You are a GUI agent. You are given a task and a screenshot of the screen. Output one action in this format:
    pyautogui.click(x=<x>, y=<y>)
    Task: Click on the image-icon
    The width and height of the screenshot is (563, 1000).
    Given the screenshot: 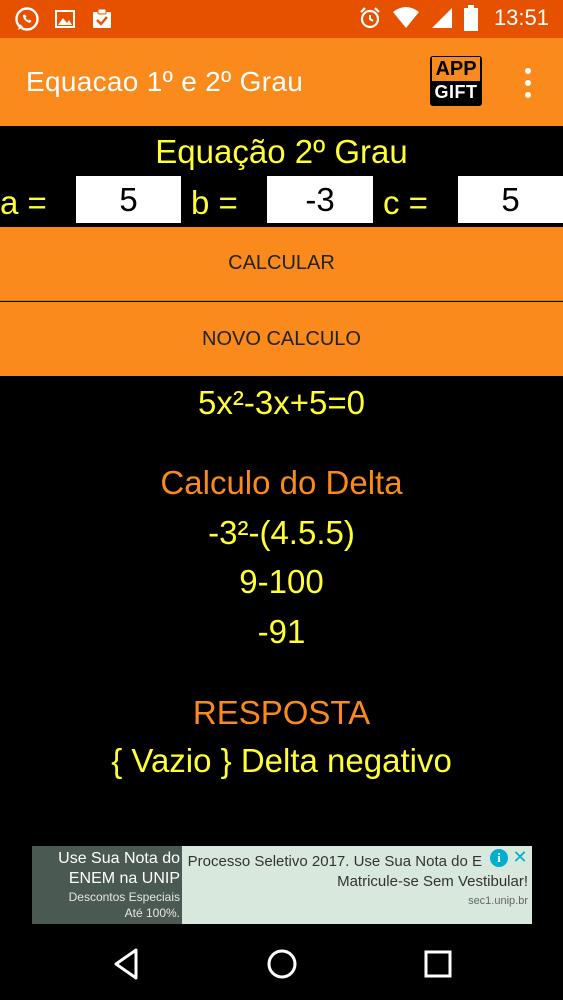 What is the action you would take?
    pyautogui.click(x=65, y=19)
    